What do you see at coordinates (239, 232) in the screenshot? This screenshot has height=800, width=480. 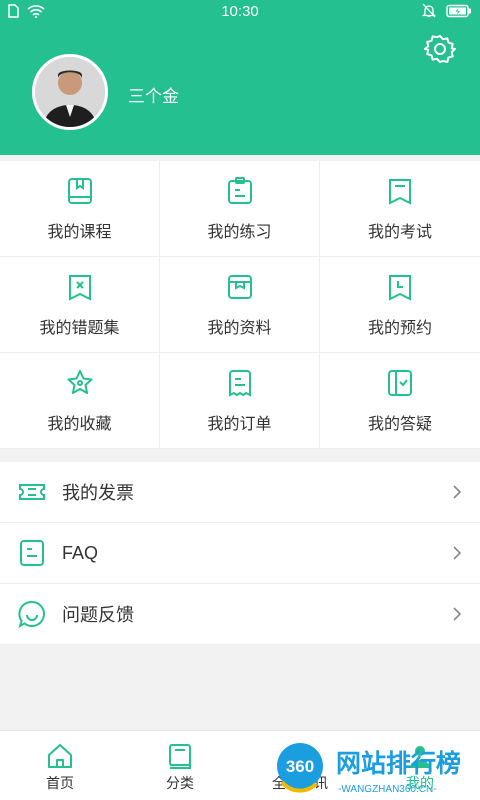 I see `grid-item-label: 我的练习` at bounding box center [239, 232].